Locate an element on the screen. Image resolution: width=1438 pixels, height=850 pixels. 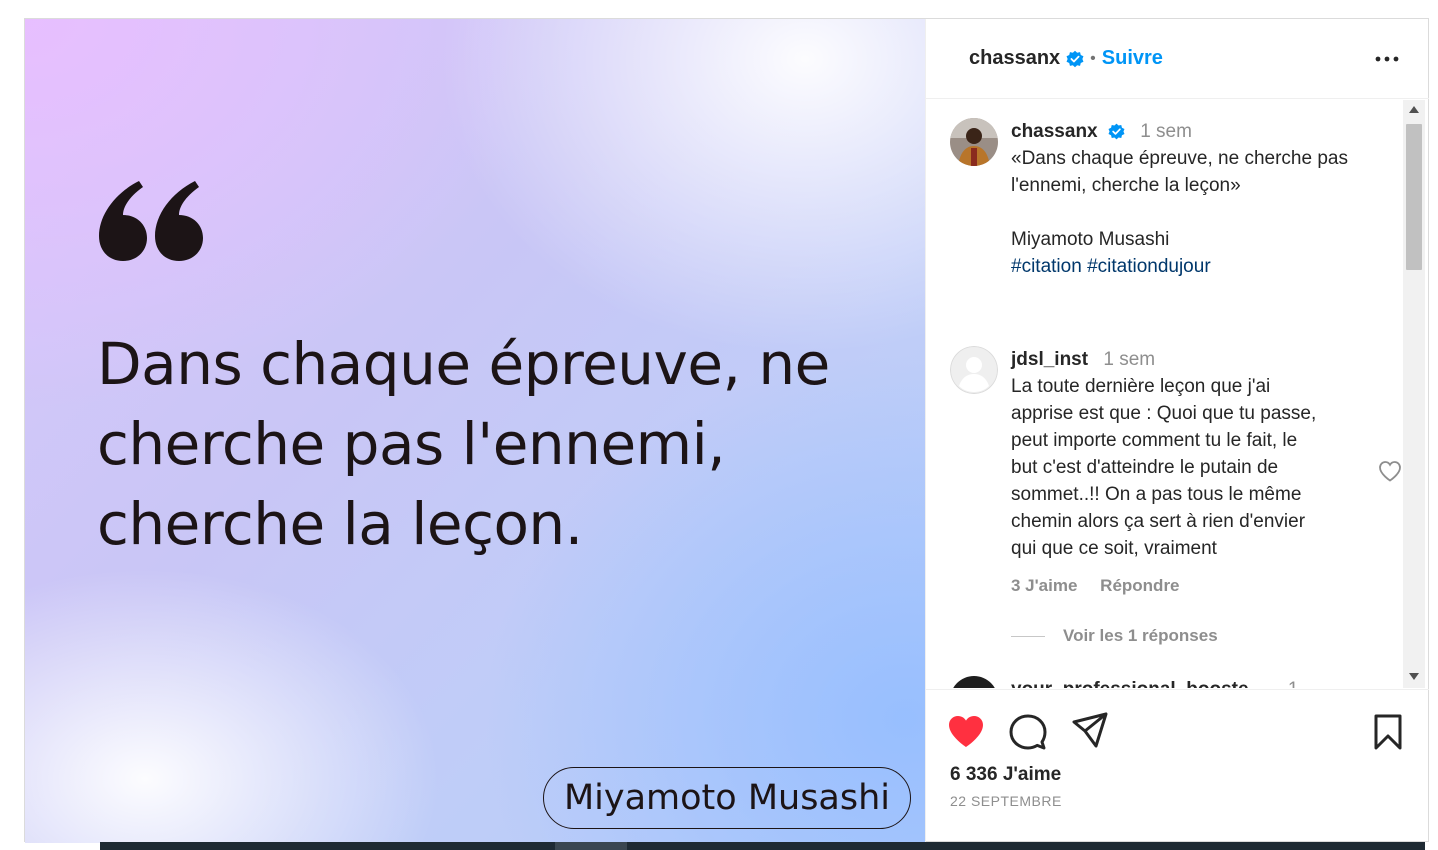
scroll-thumb is located at coordinates (1414, 197).